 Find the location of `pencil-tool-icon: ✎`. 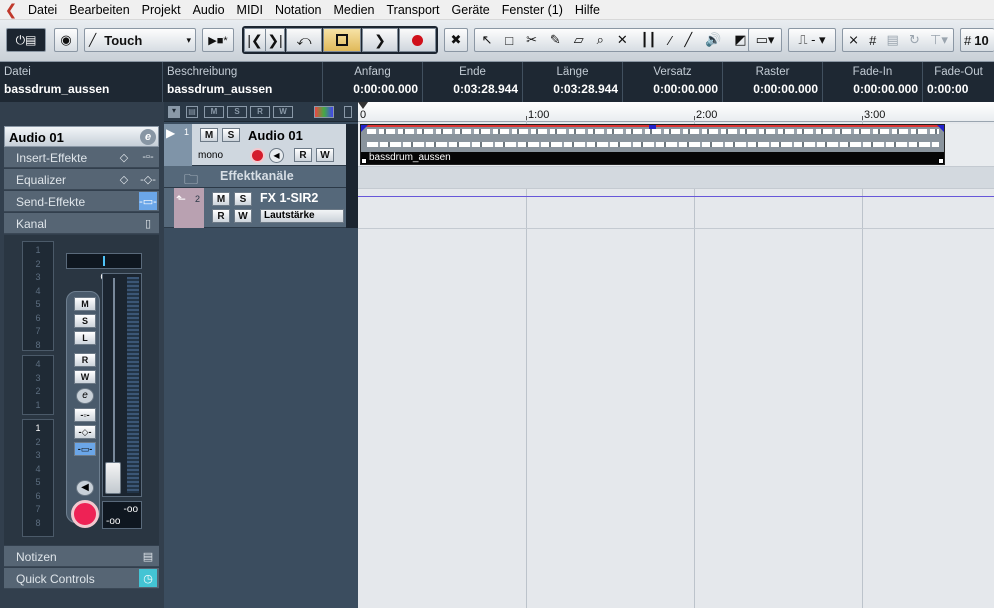

pencil-tool-icon: ✎ is located at coordinates (555, 40).